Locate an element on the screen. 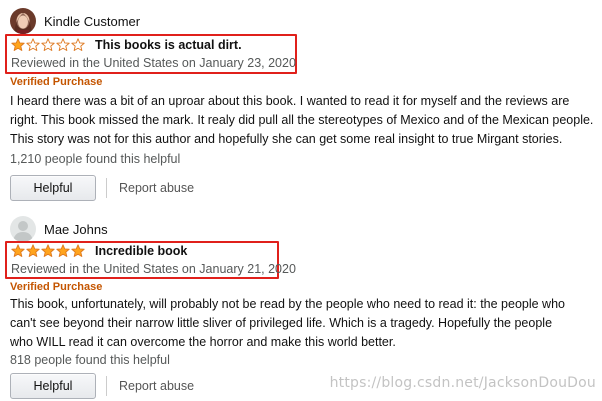 This screenshot has height=401, width=602. review-title-row: Incredible book is located at coordinates (99, 251).